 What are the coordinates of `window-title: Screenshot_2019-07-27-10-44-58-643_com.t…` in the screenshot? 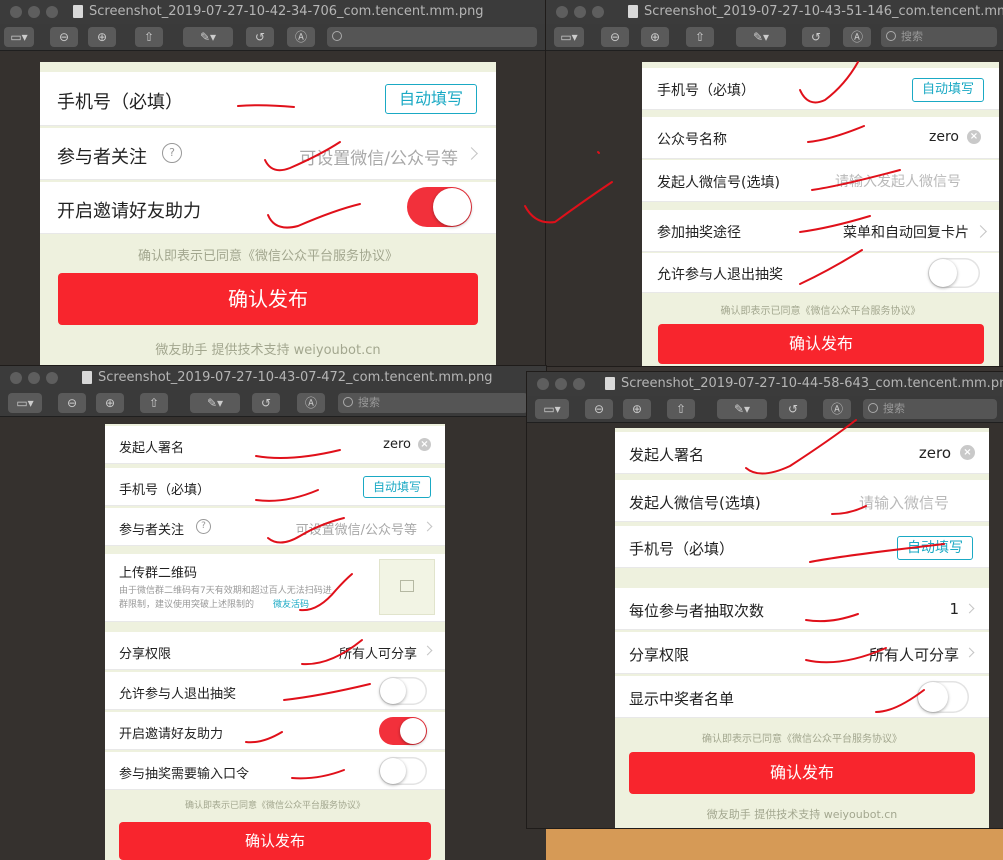 It's located at (812, 383).